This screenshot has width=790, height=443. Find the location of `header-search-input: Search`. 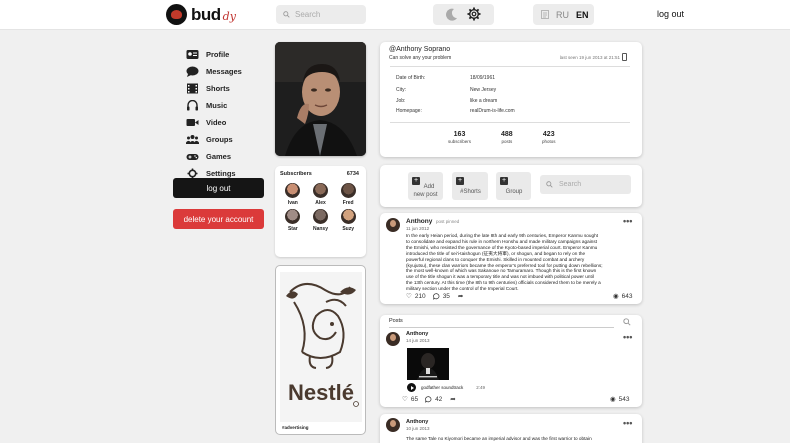

header-search-input: Search is located at coordinates (321, 14).